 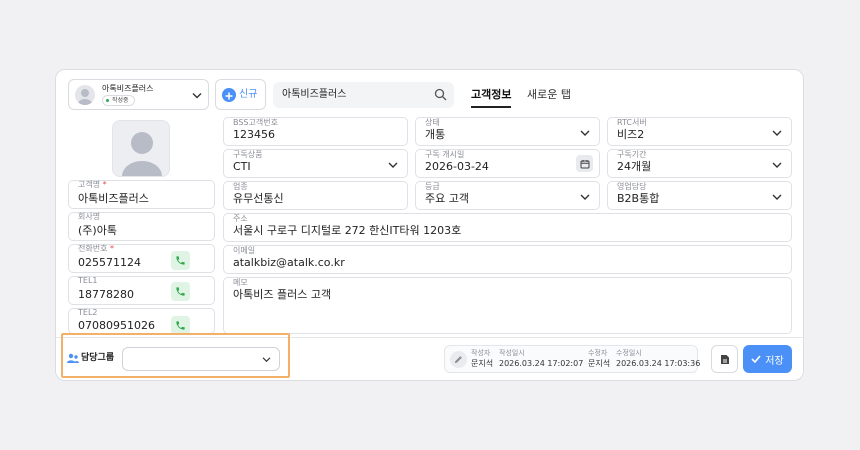 I want to click on tab-customer-info: 고객정보, so click(x=491, y=95).